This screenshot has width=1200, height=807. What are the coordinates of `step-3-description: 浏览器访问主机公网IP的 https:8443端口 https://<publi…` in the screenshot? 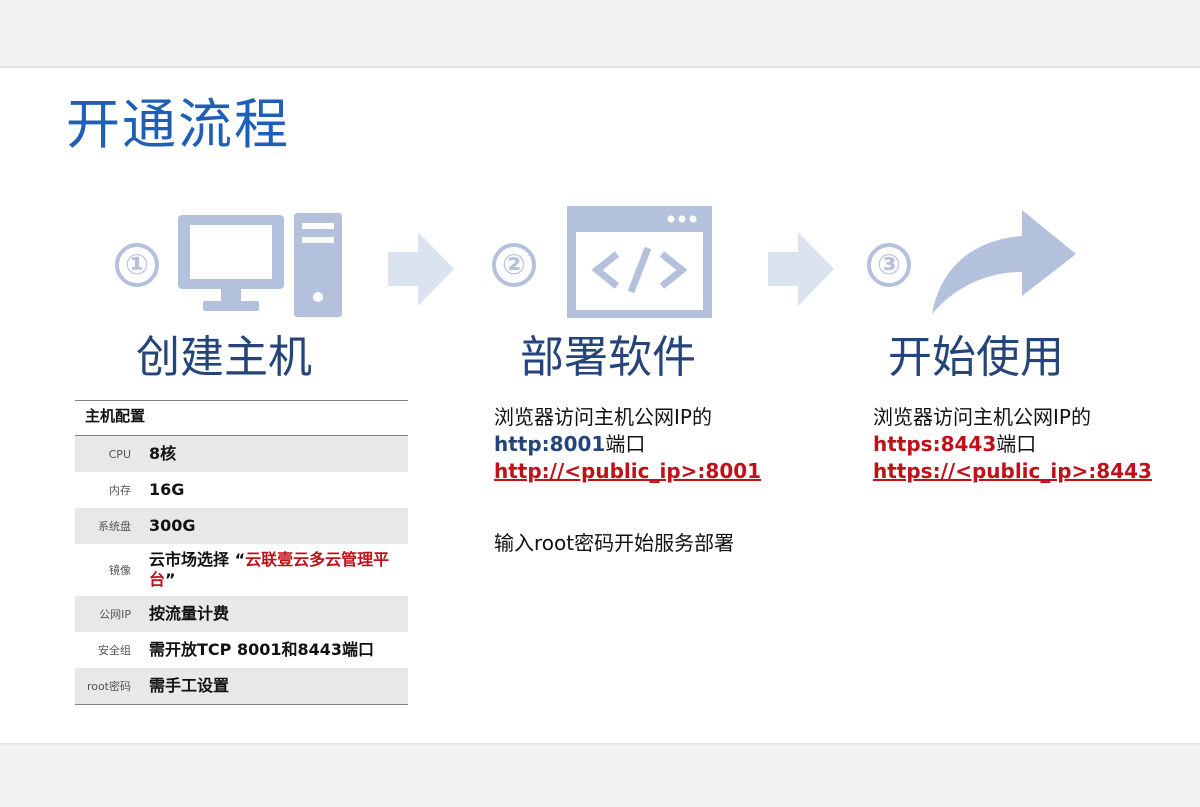 It's located at (1012, 444).